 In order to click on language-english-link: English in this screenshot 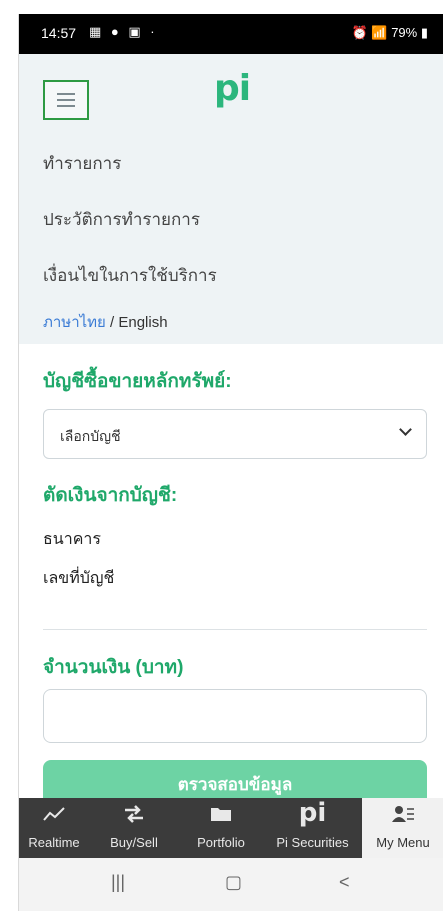, I will do `click(142, 322)`.